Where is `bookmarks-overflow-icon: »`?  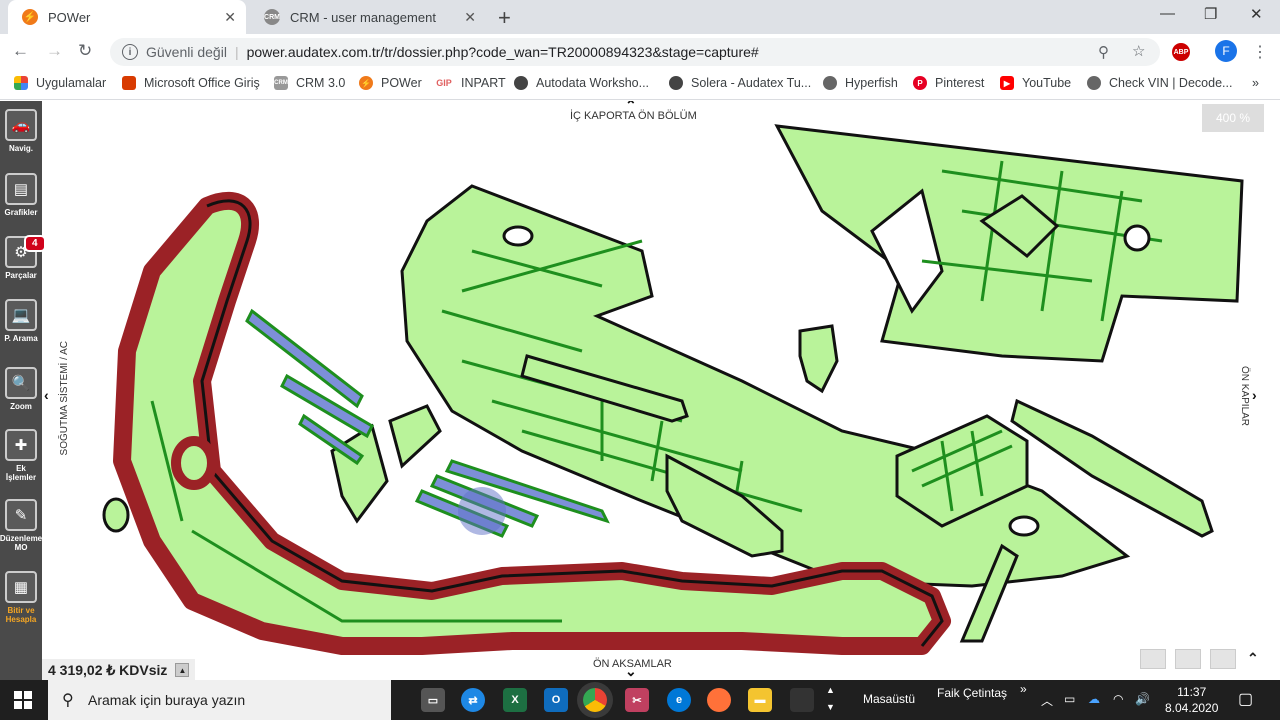 bookmarks-overflow-icon: » is located at coordinates (1255, 83).